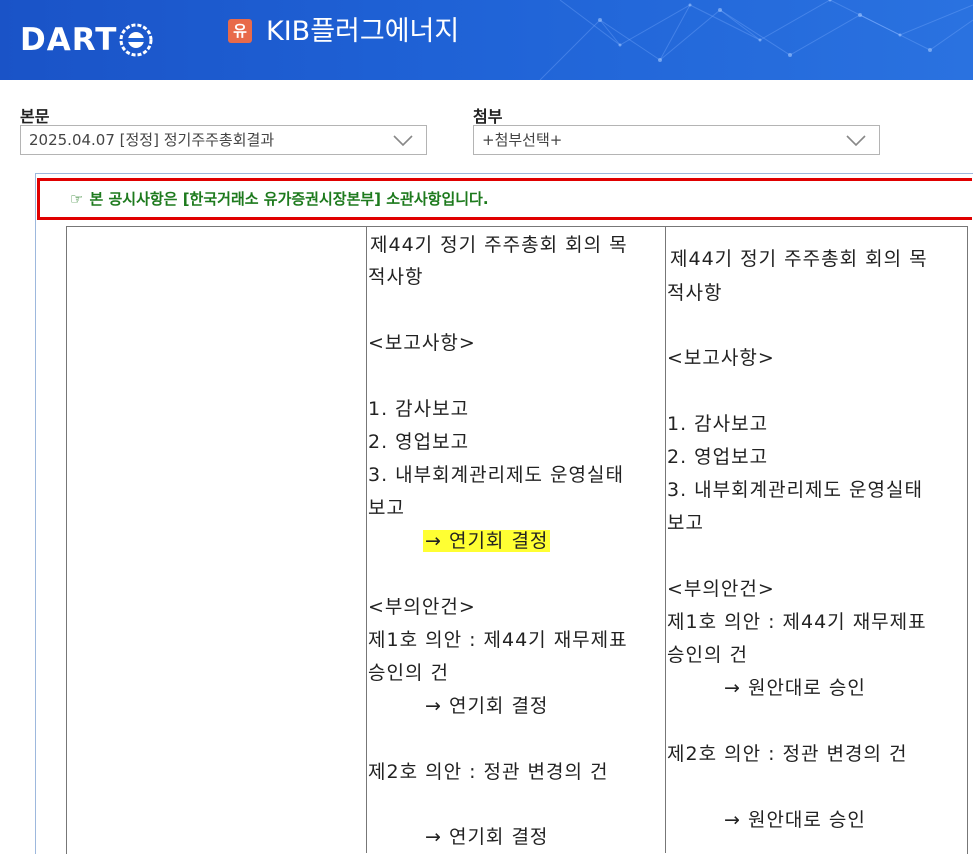 This screenshot has width=973, height=854. I want to click on jurisdiction-notice: ☞ 본 공시사항은 [한국거래소 유가증권시장본부] 소관사항입니다., so click(504, 199).